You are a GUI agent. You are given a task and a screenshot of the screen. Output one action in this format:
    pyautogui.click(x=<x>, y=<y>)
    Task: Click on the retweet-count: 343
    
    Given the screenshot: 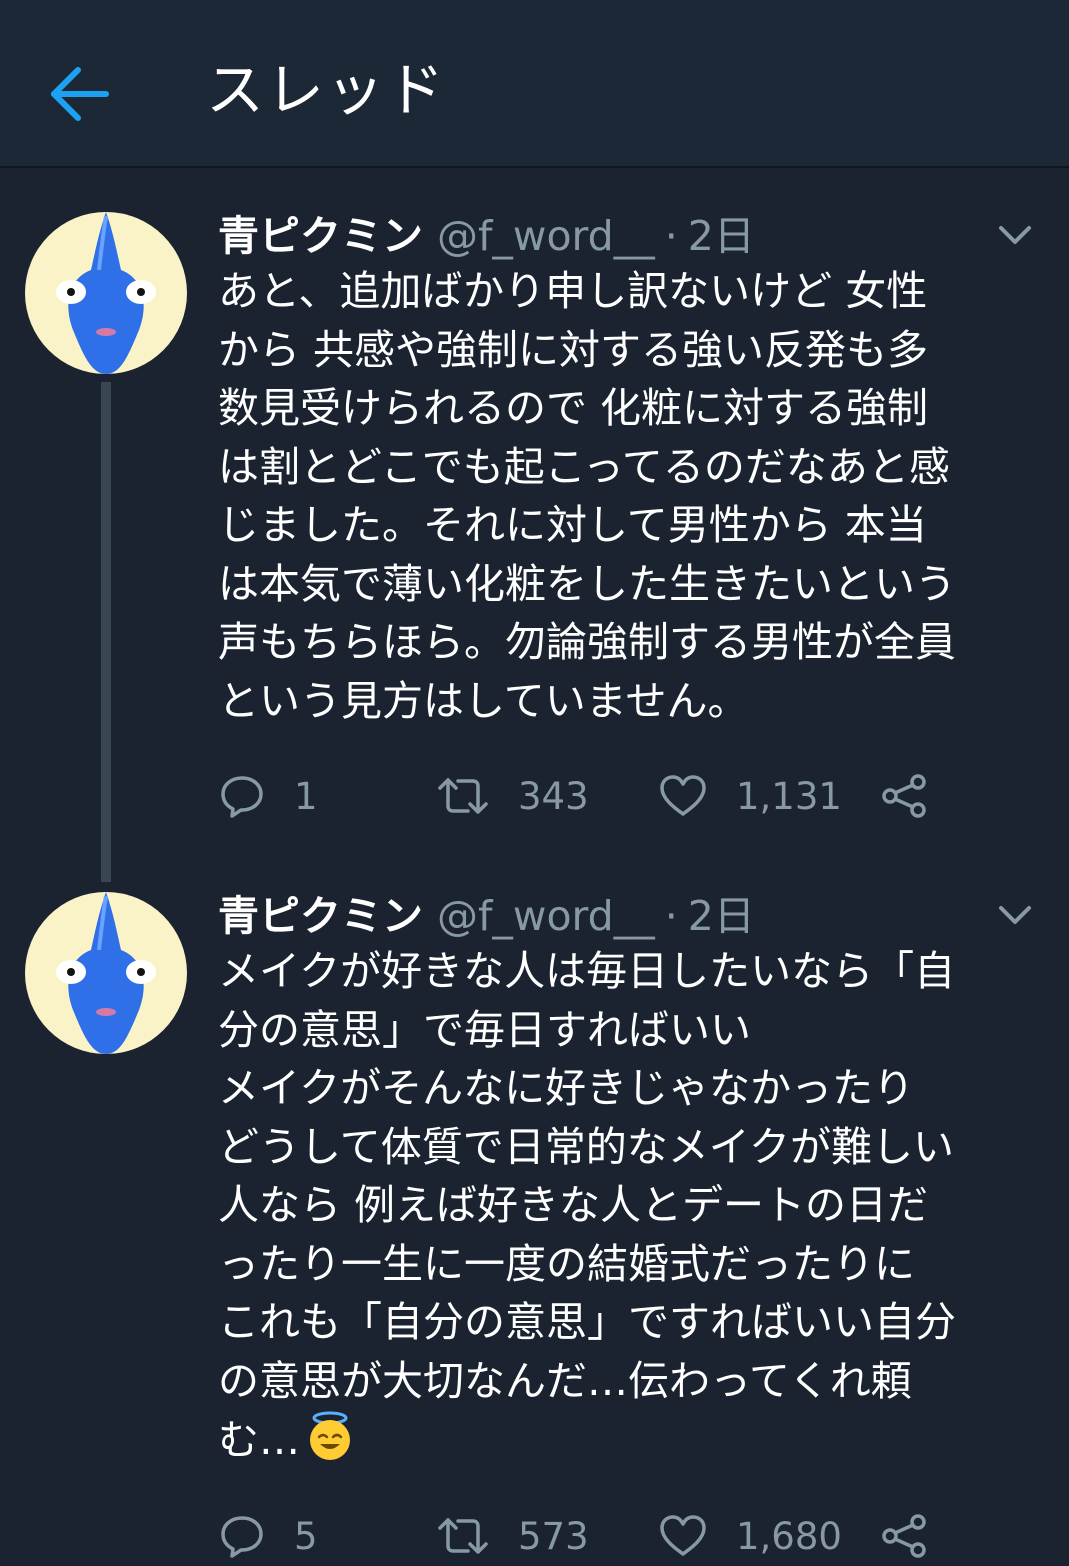 What is the action you would take?
    pyautogui.click(x=553, y=796)
    